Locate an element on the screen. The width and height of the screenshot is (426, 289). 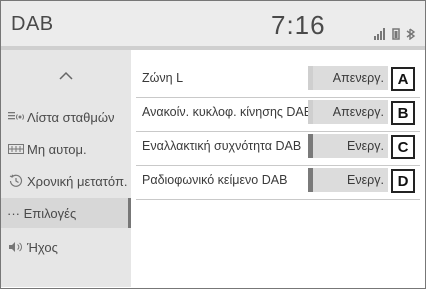
setting-row-traffic-announcement: Ανακοίν. κυκλοφ. κίνησης DAB Απενεργ. B is located at coordinates (278, 116).